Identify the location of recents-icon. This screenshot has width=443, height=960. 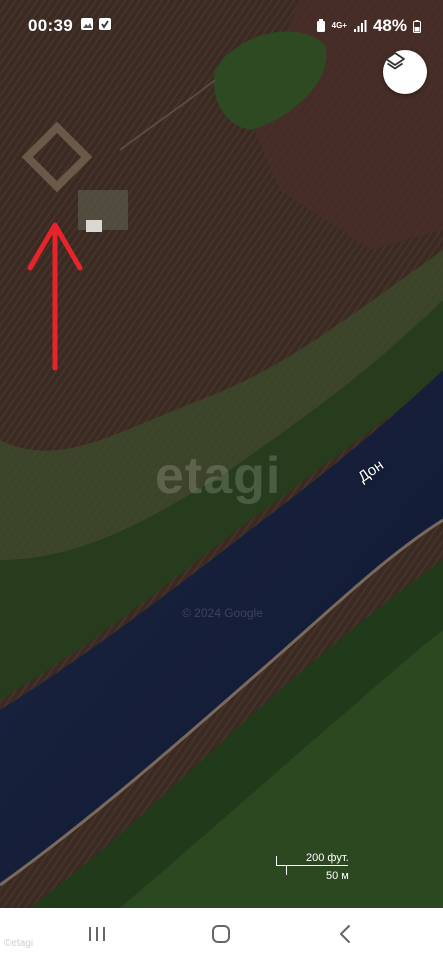
(97, 934).